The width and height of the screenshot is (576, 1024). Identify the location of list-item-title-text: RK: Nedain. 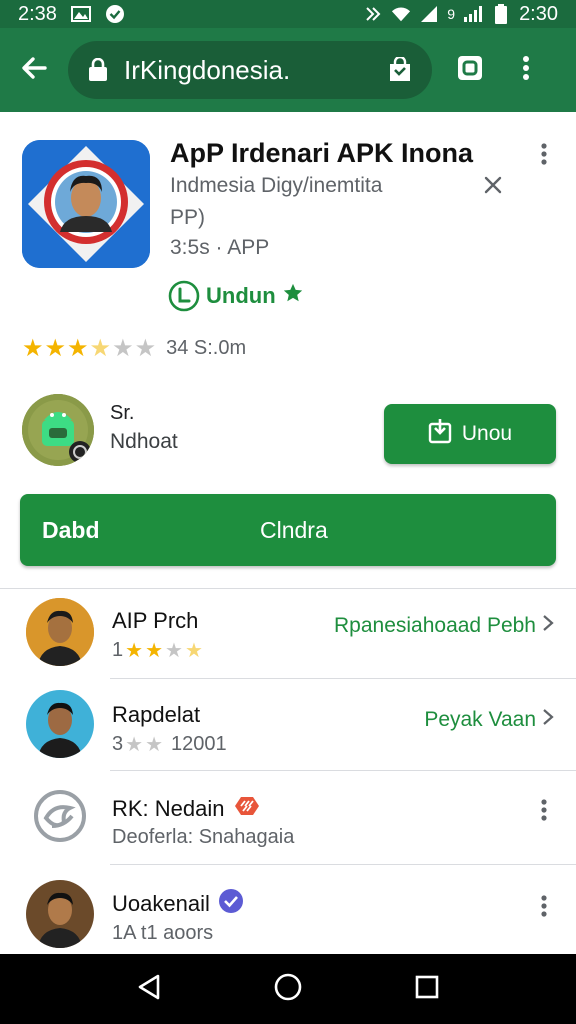
(168, 808).